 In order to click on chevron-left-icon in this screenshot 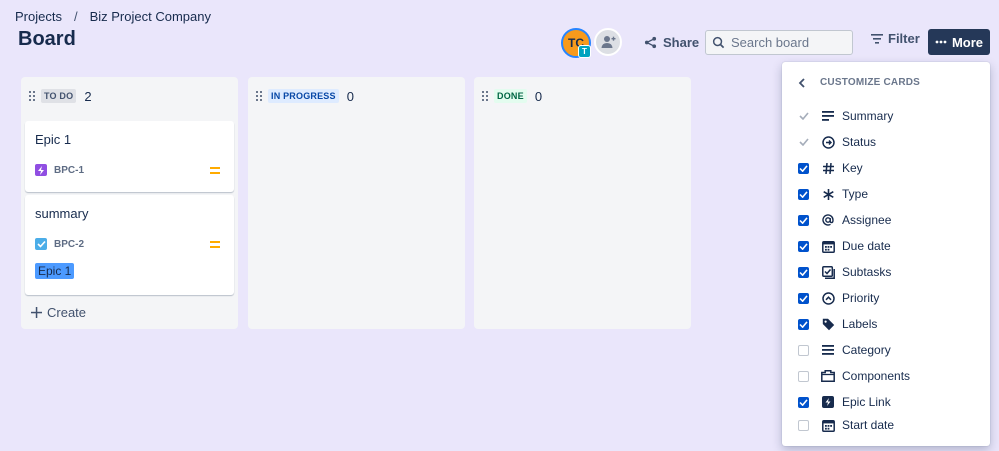, I will do `click(802, 82)`.